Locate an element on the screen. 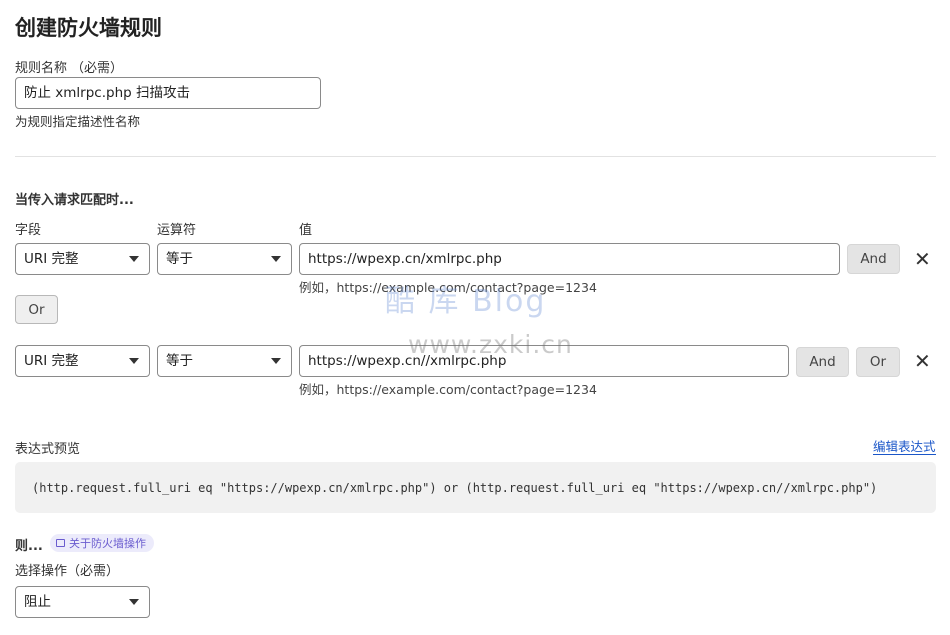 The height and width of the screenshot is (635, 950). rule-name-label-group: 规则名称 （必需） is located at coordinates (69, 66).